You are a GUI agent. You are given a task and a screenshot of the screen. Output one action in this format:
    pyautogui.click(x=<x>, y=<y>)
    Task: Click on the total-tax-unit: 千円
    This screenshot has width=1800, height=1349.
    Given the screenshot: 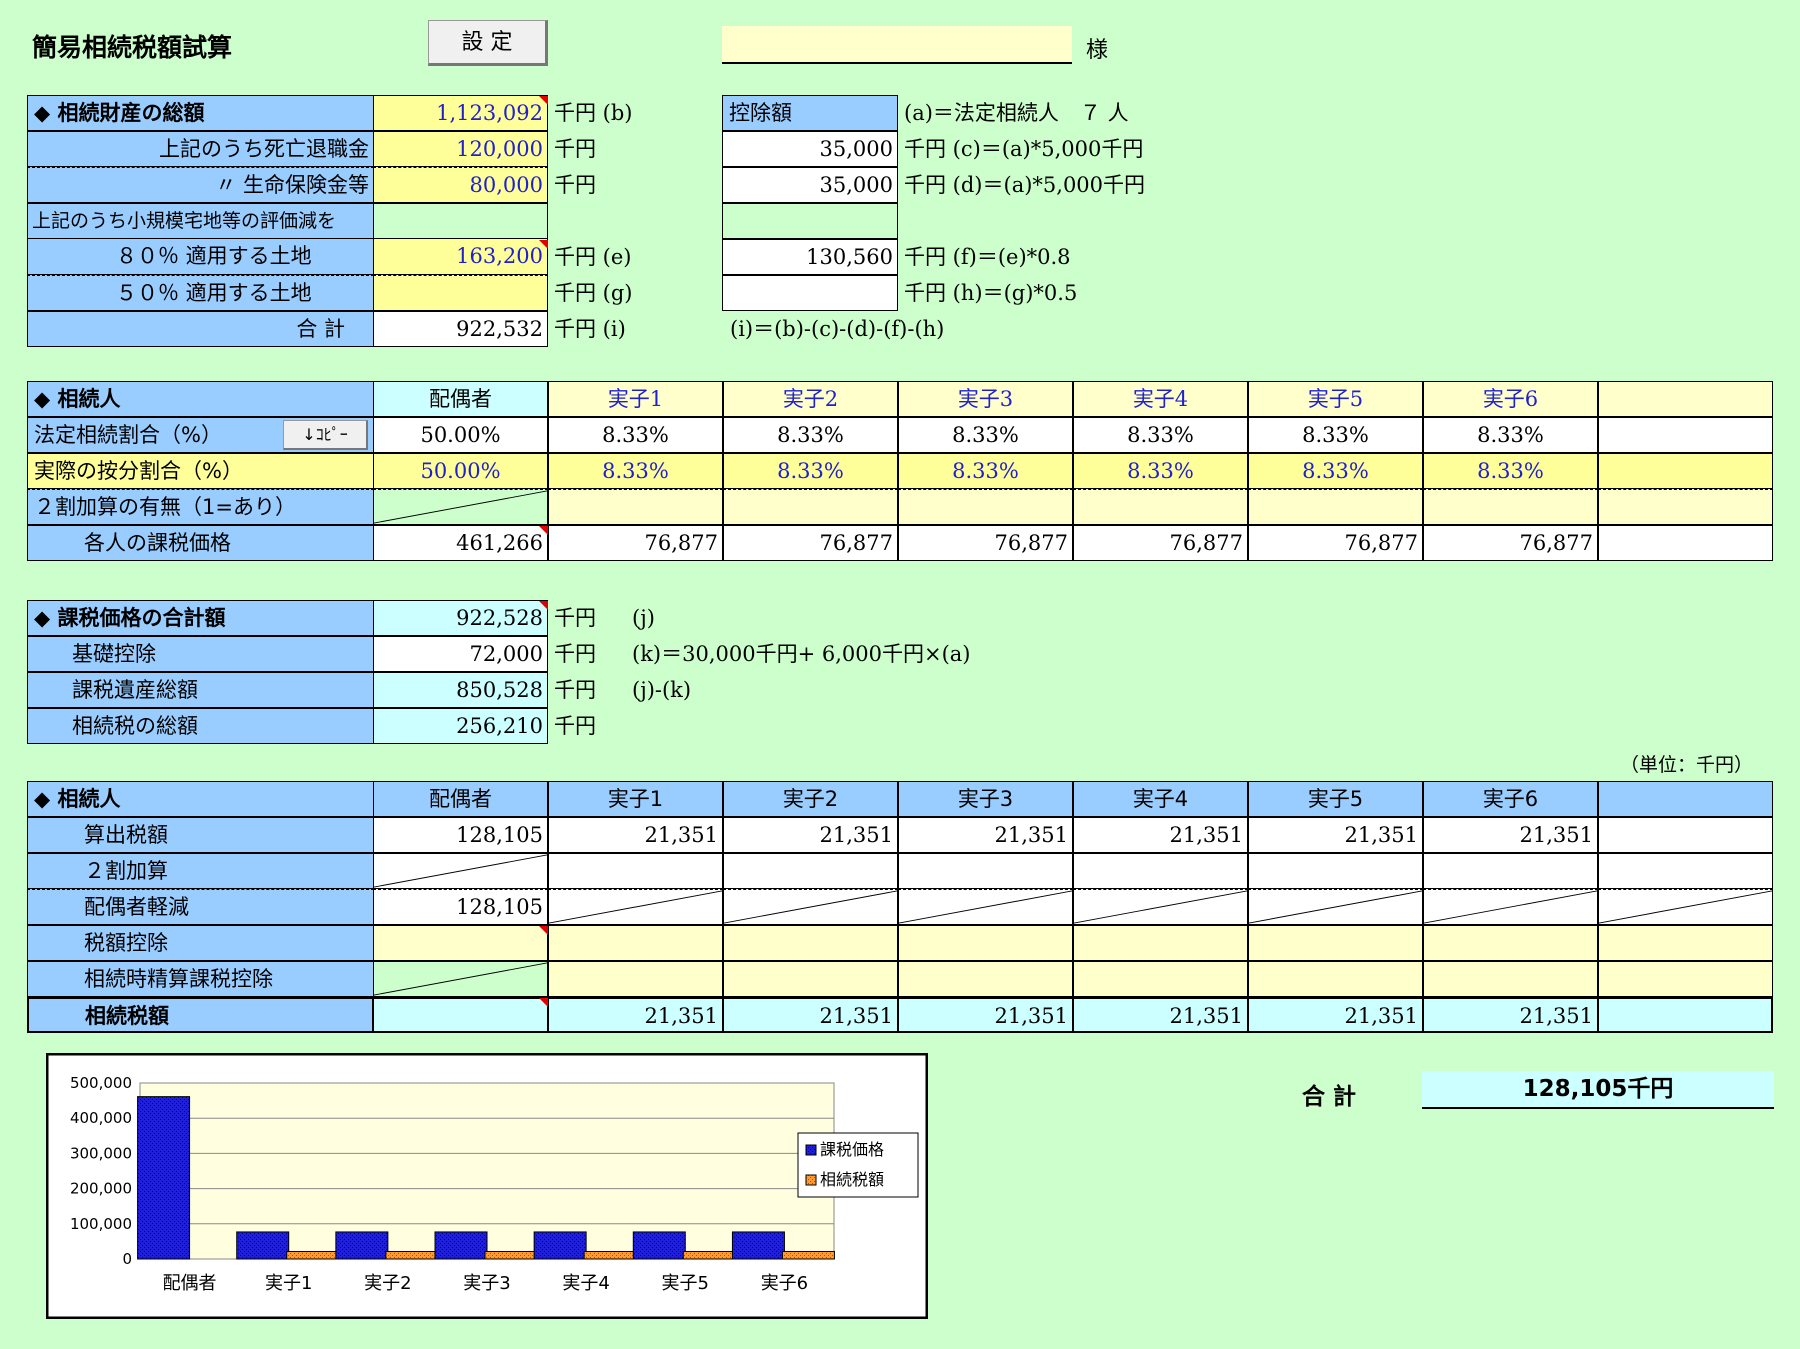 What is the action you would take?
    pyautogui.click(x=575, y=726)
    